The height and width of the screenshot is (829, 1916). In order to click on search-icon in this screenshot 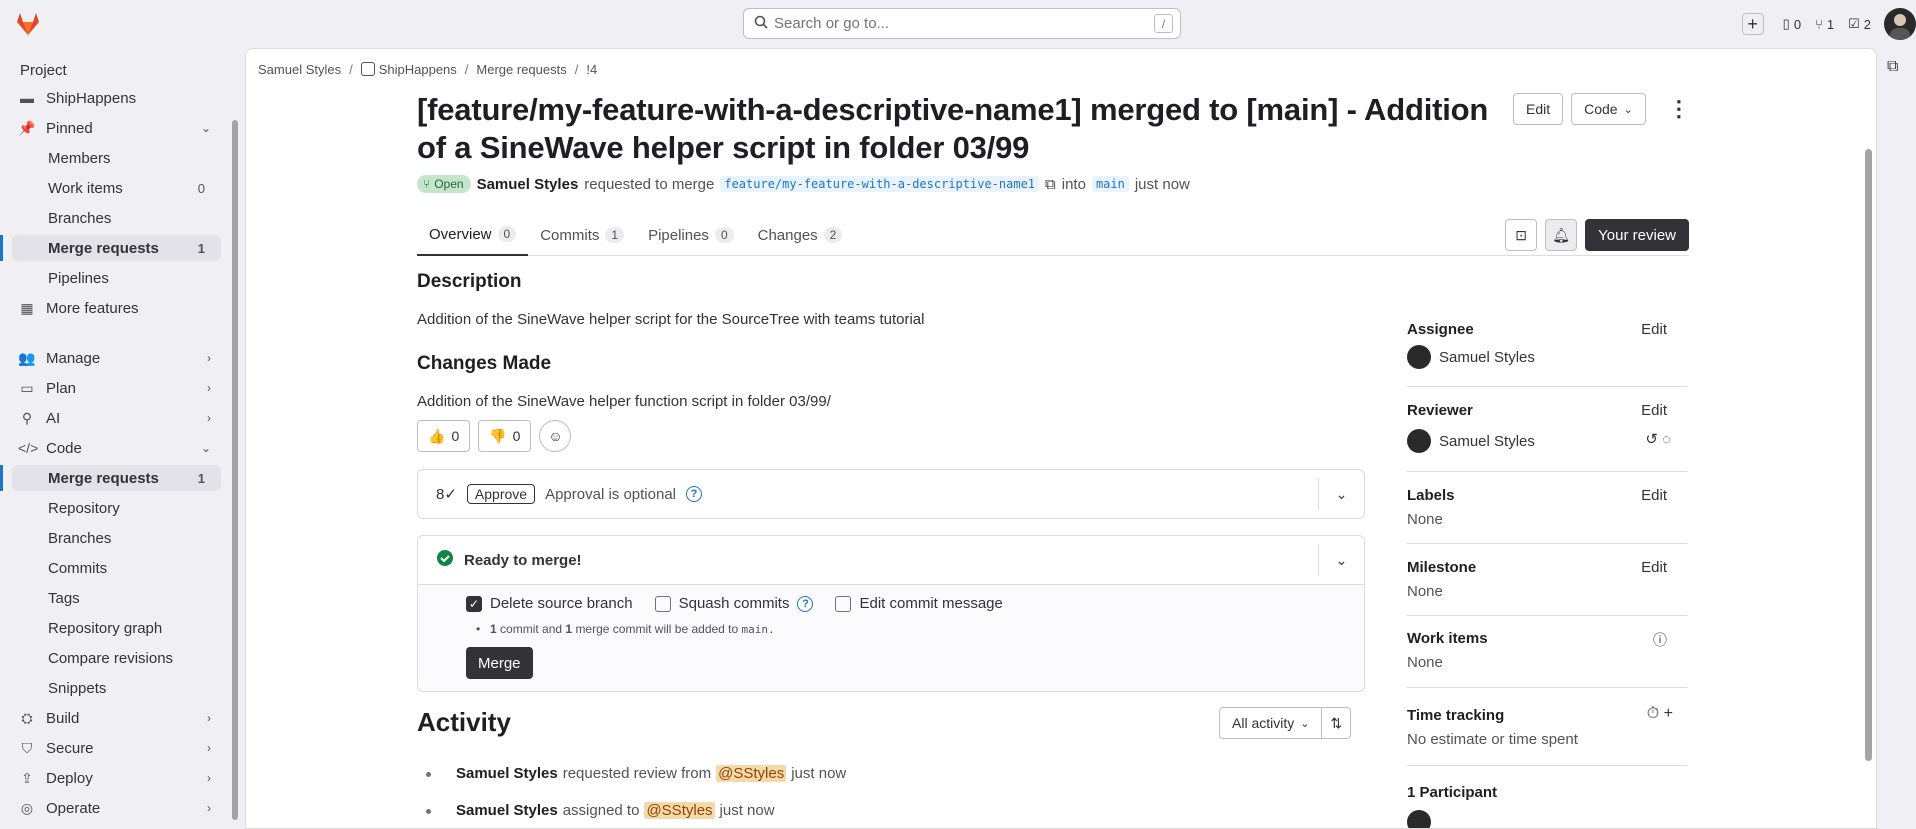, I will do `click(761, 24)`.